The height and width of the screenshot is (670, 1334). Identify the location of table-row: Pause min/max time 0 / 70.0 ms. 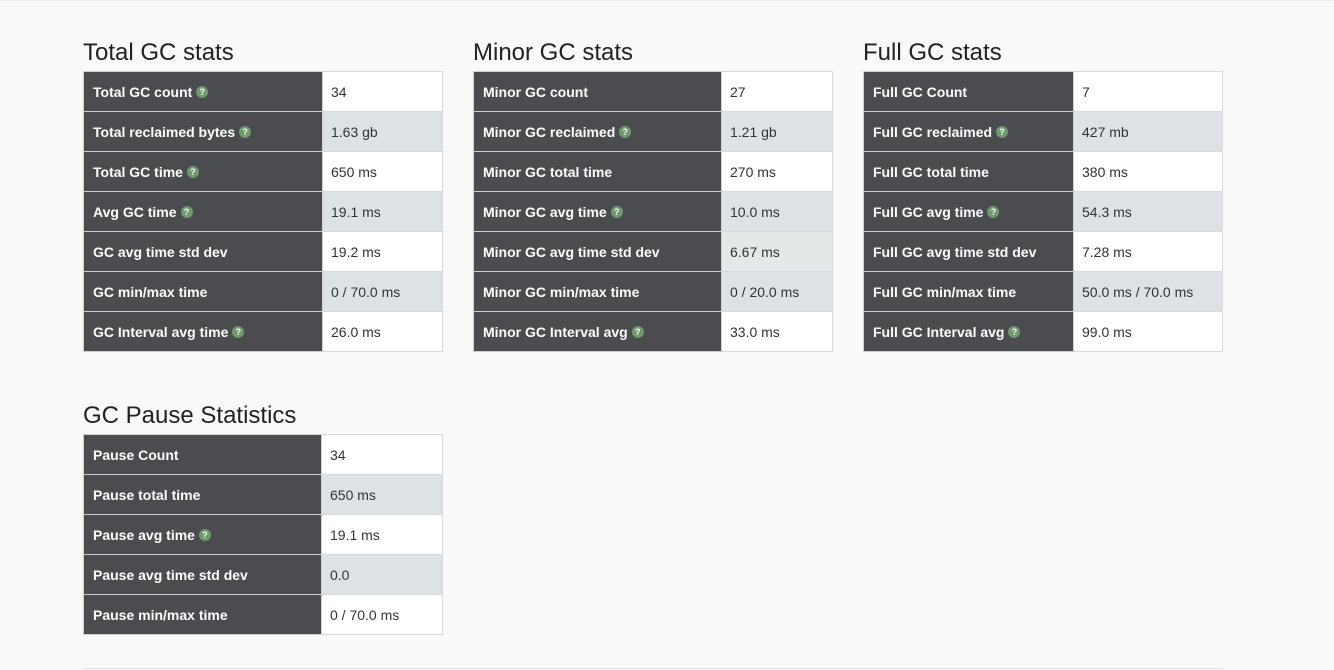
(263, 614).